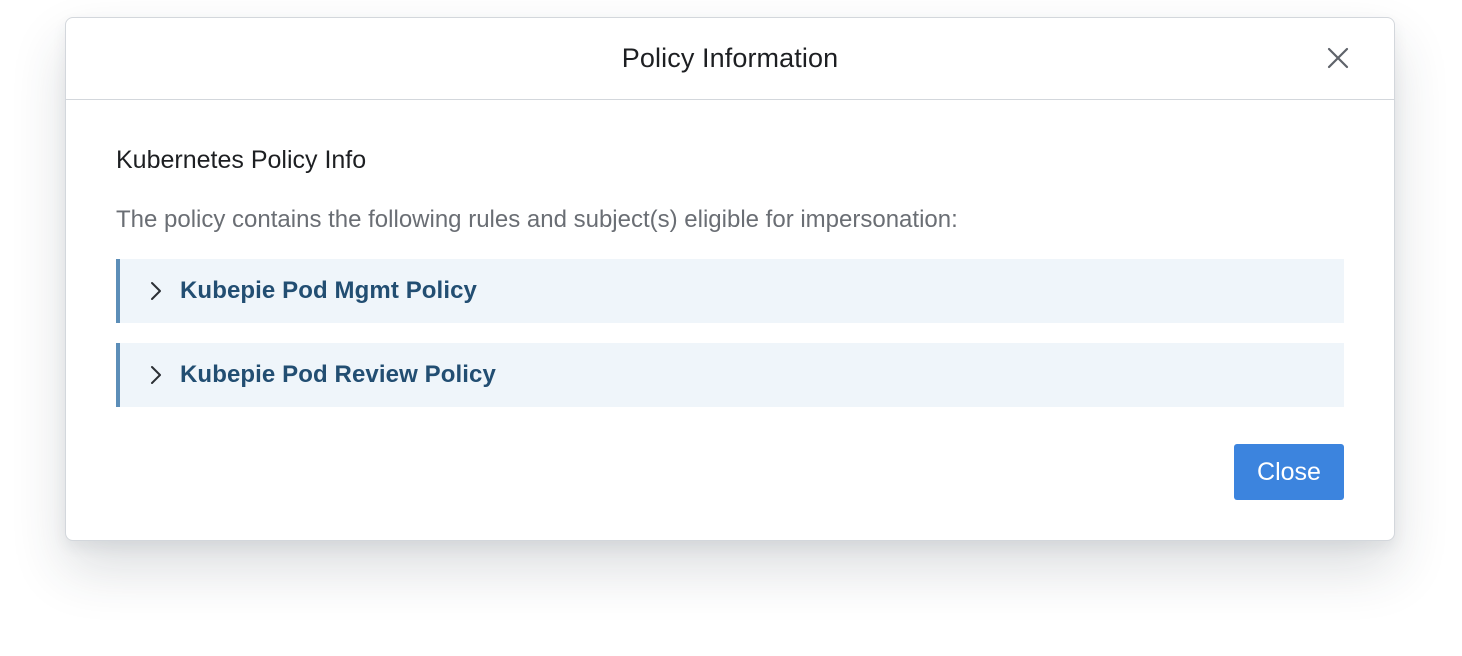  What do you see at coordinates (241, 160) in the screenshot?
I see `section-title: Kubernetes Policy Info` at bounding box center [241, 160].